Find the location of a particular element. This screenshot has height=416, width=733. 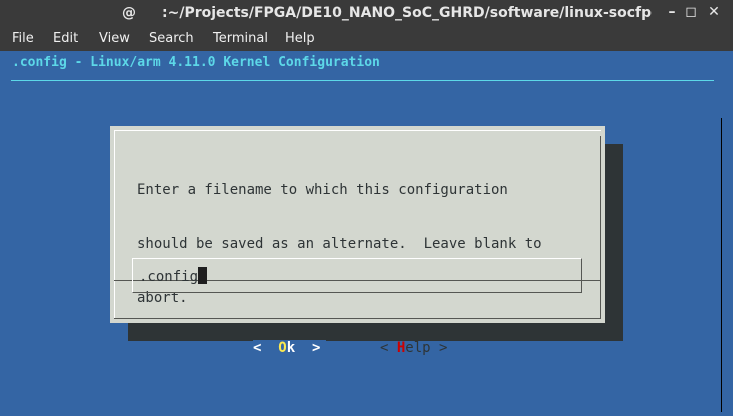

dialog-border-right is located at coordinates (600, 227).